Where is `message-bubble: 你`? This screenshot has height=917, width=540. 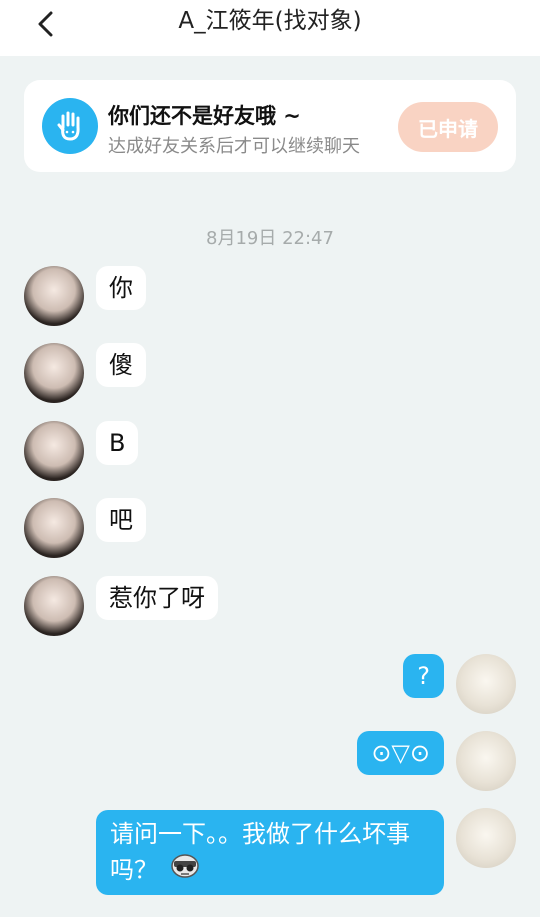 message-bubble: 你 is located at coordinates (121, 288).